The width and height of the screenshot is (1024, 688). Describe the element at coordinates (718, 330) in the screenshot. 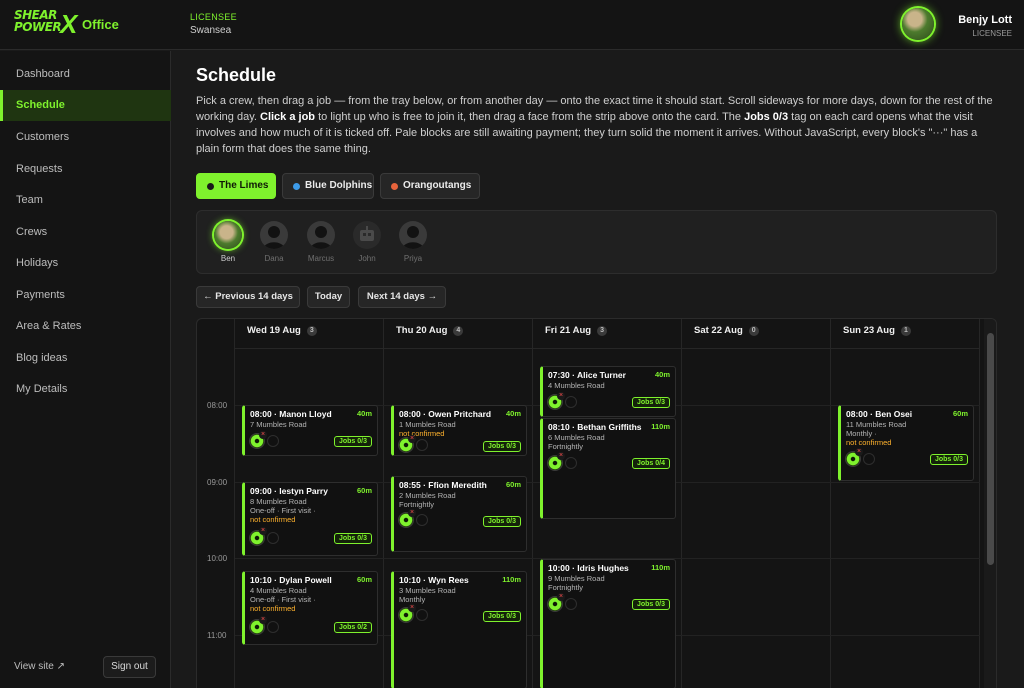

I see `day-label: Sat 22 Aug` at that location.